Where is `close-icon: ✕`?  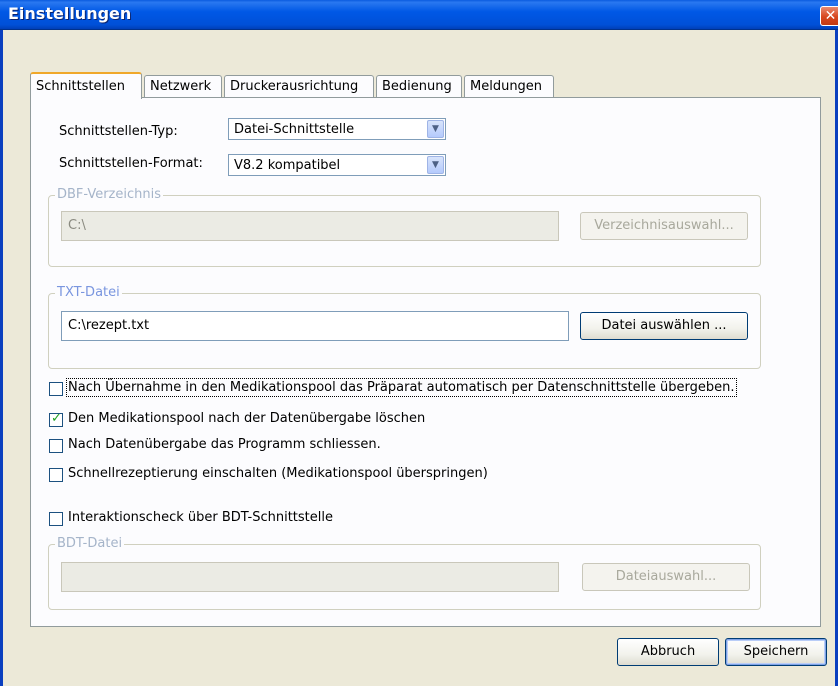
close-icon: ✕ is located at coordinates (829, 16).